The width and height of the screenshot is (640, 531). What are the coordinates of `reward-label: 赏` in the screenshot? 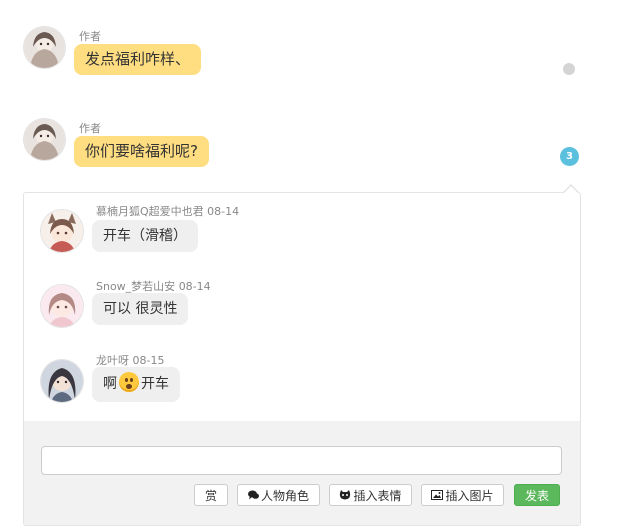 It's located at (210, 496).